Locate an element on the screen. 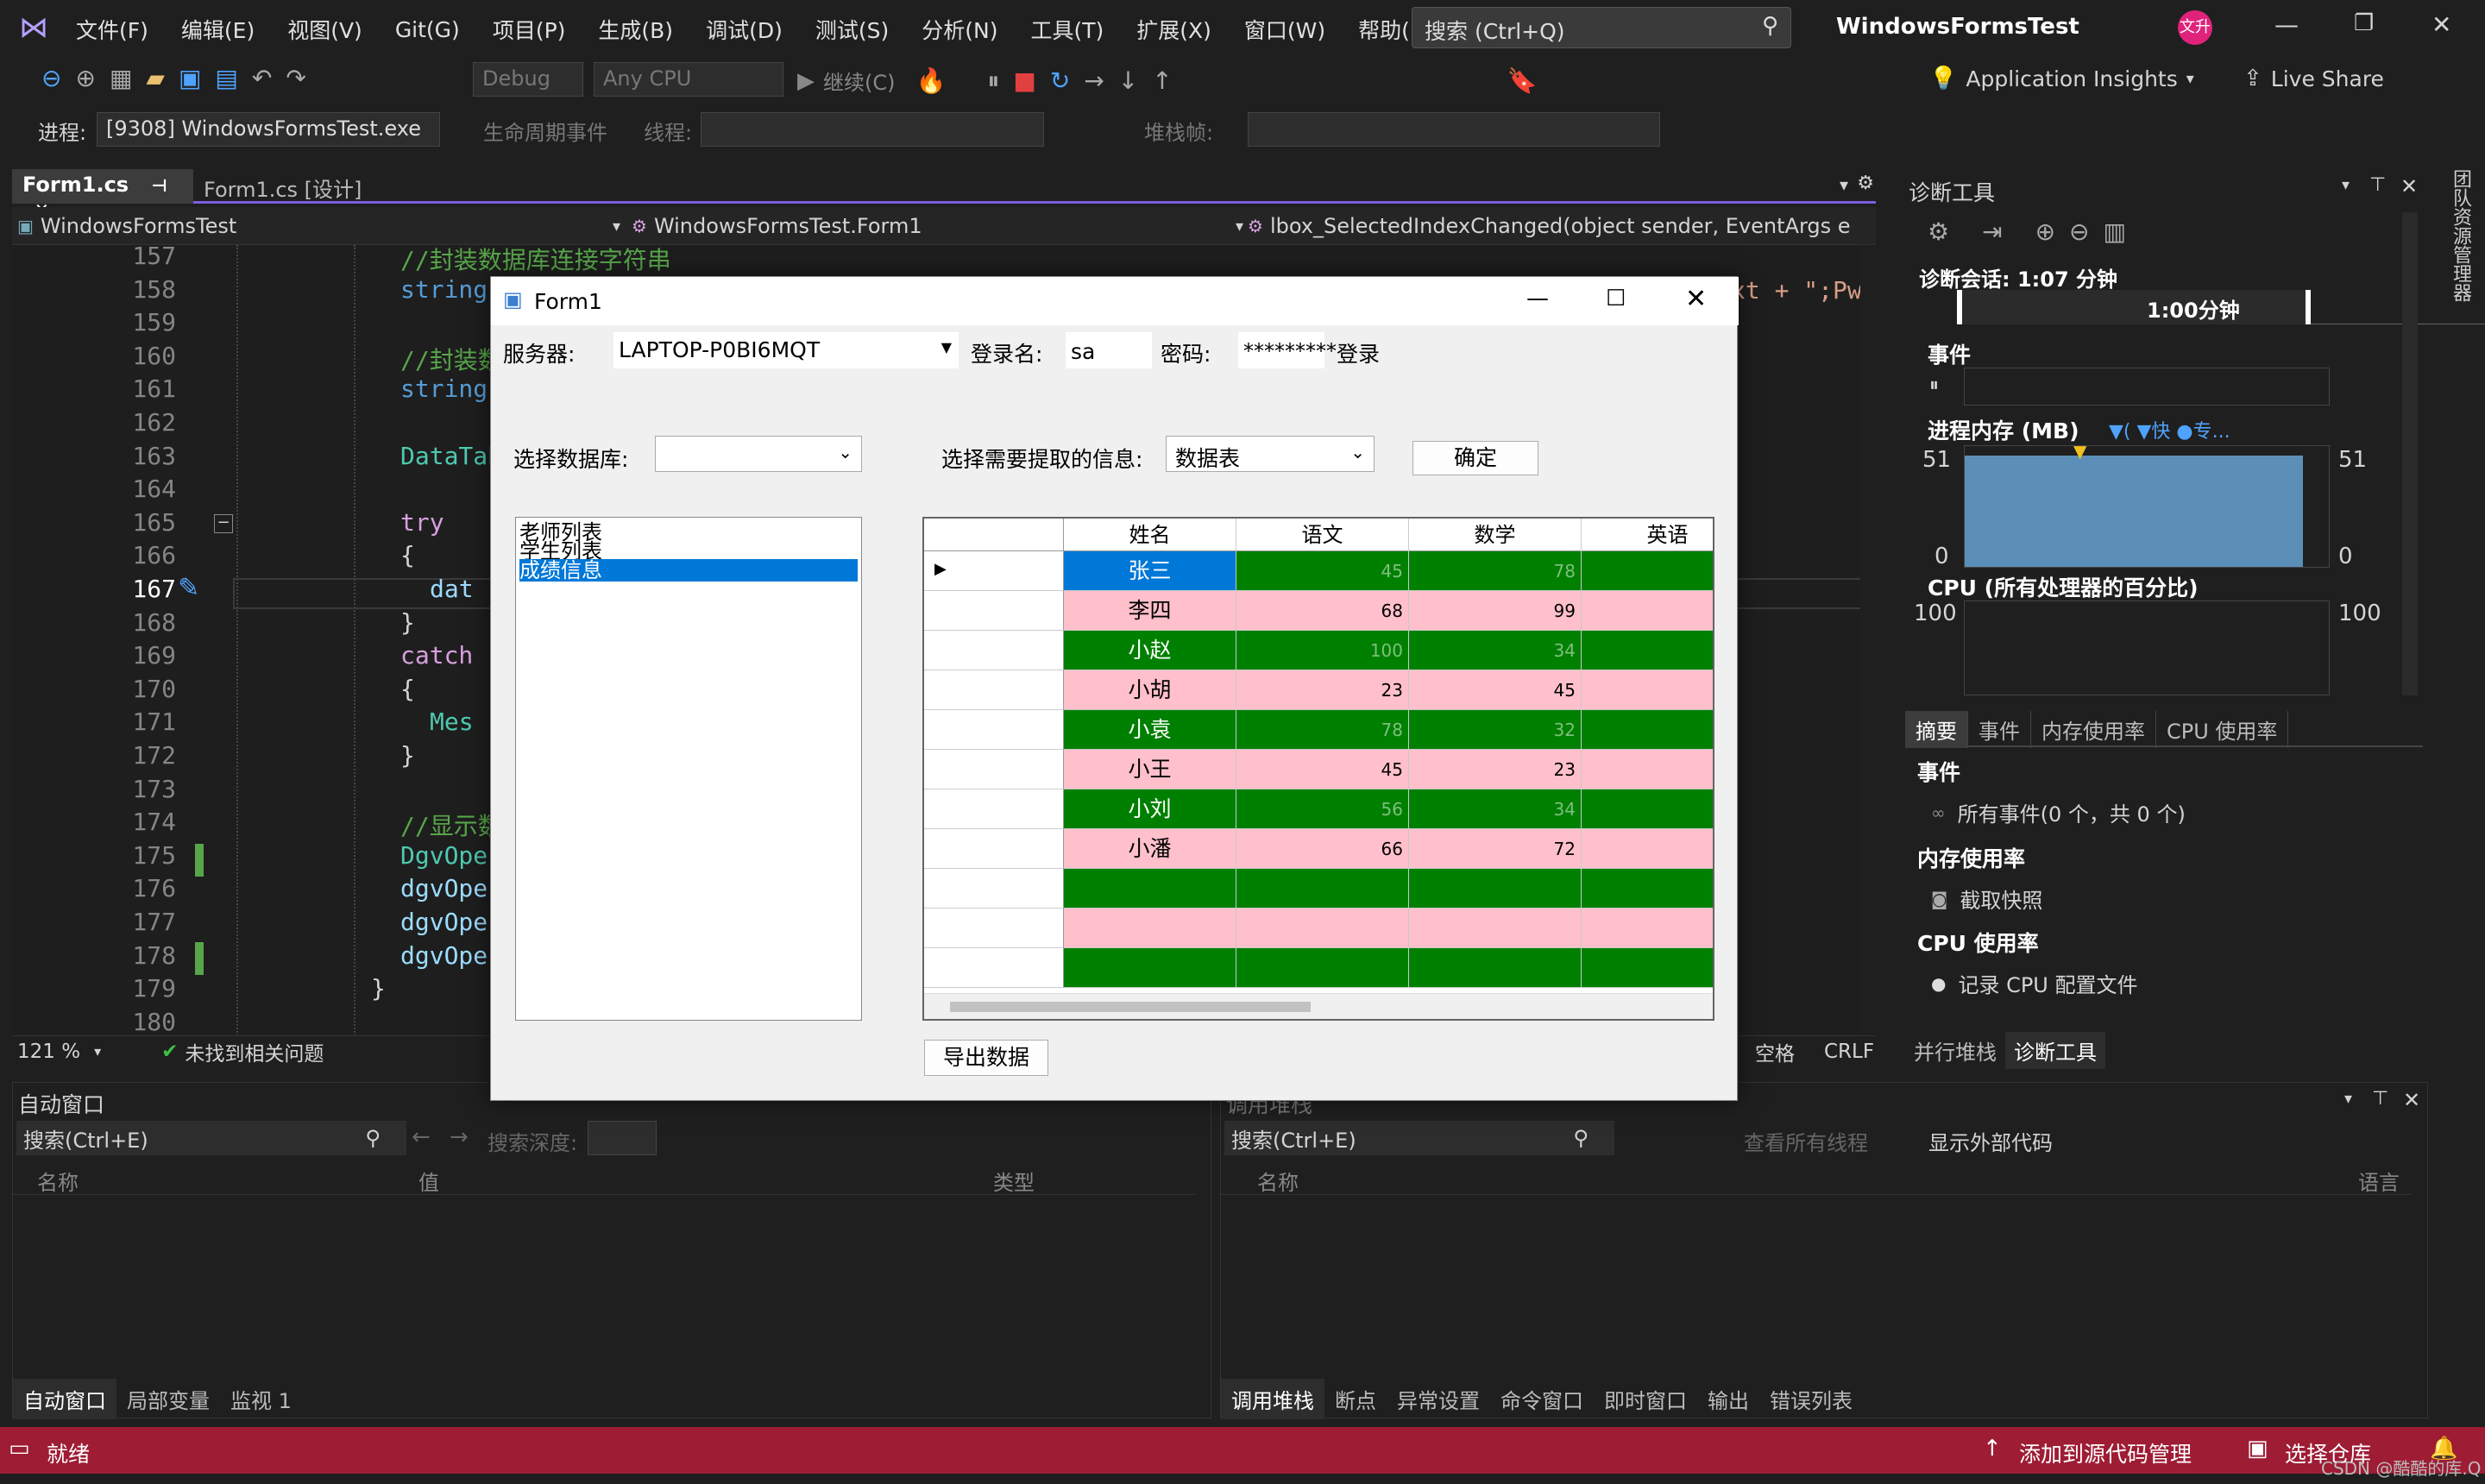  class-nav: ⚙ WindowsFormsTest.Form1 ▾ is located at coordinates (939, 226).